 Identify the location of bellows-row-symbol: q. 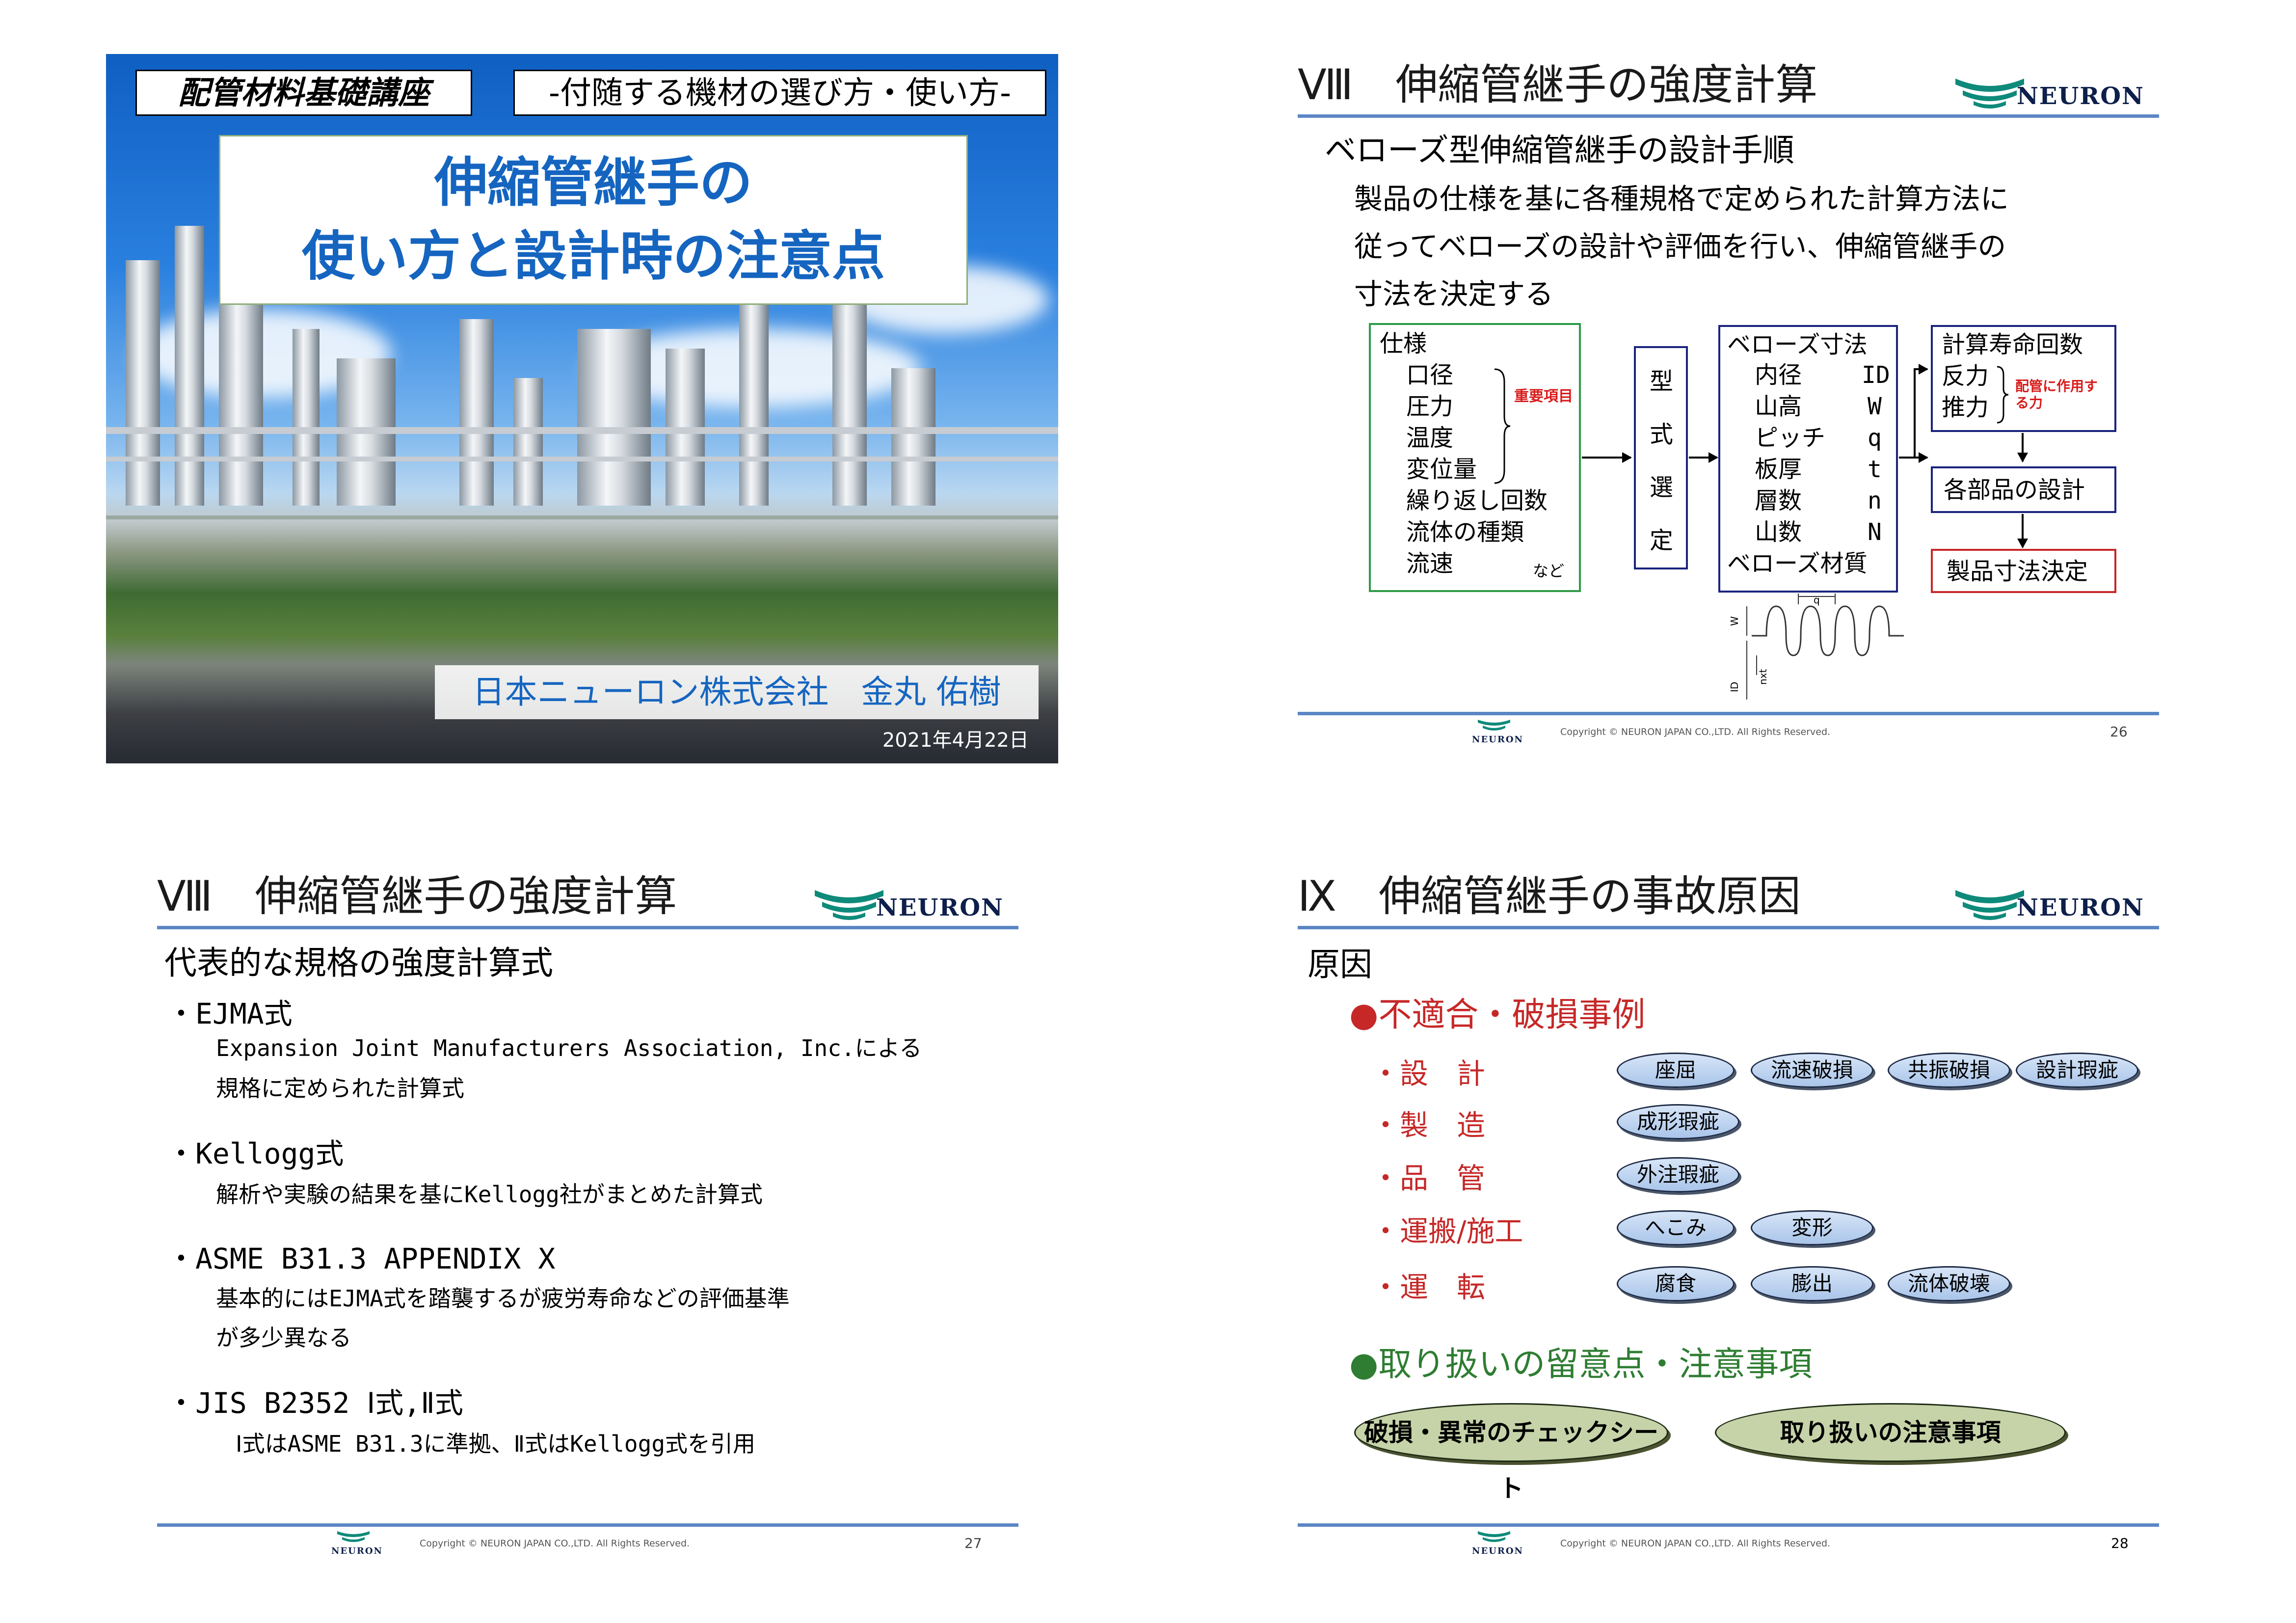
(1875, 438).